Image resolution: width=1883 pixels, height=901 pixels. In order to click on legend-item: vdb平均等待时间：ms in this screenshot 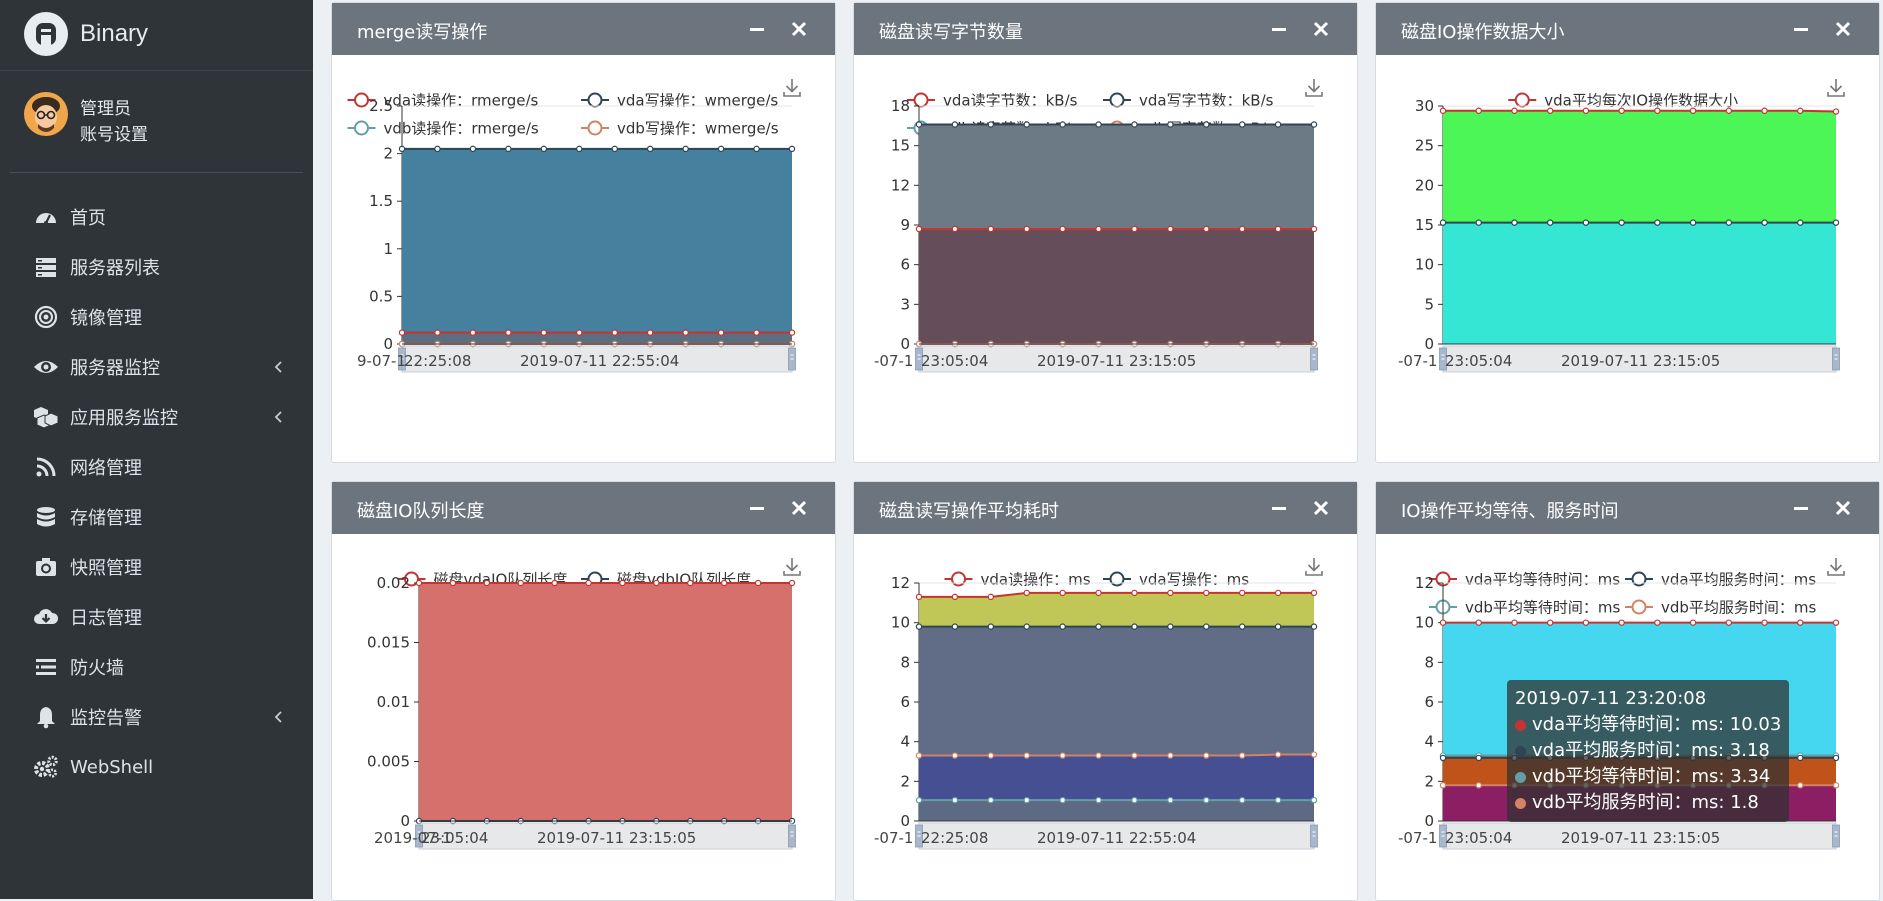, I will do `click(1525, 608)`.